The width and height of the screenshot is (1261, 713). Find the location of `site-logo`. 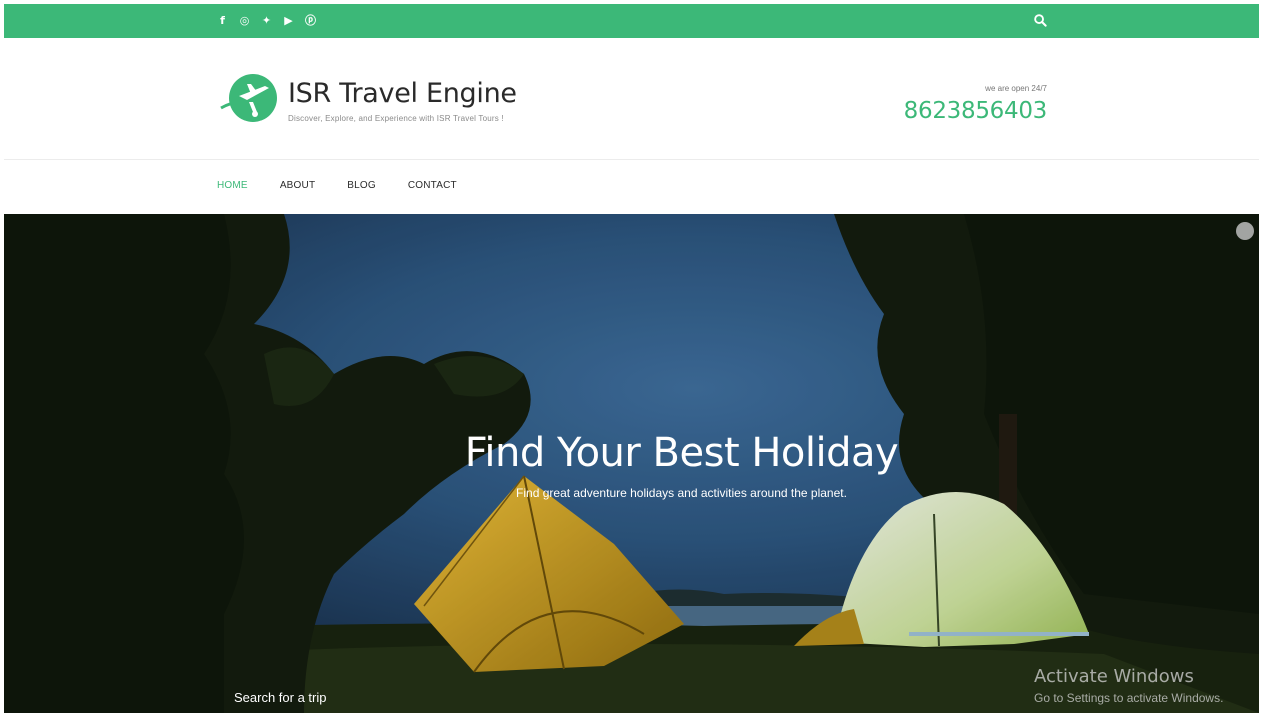

site-logo is located at coordinates (249, 100).